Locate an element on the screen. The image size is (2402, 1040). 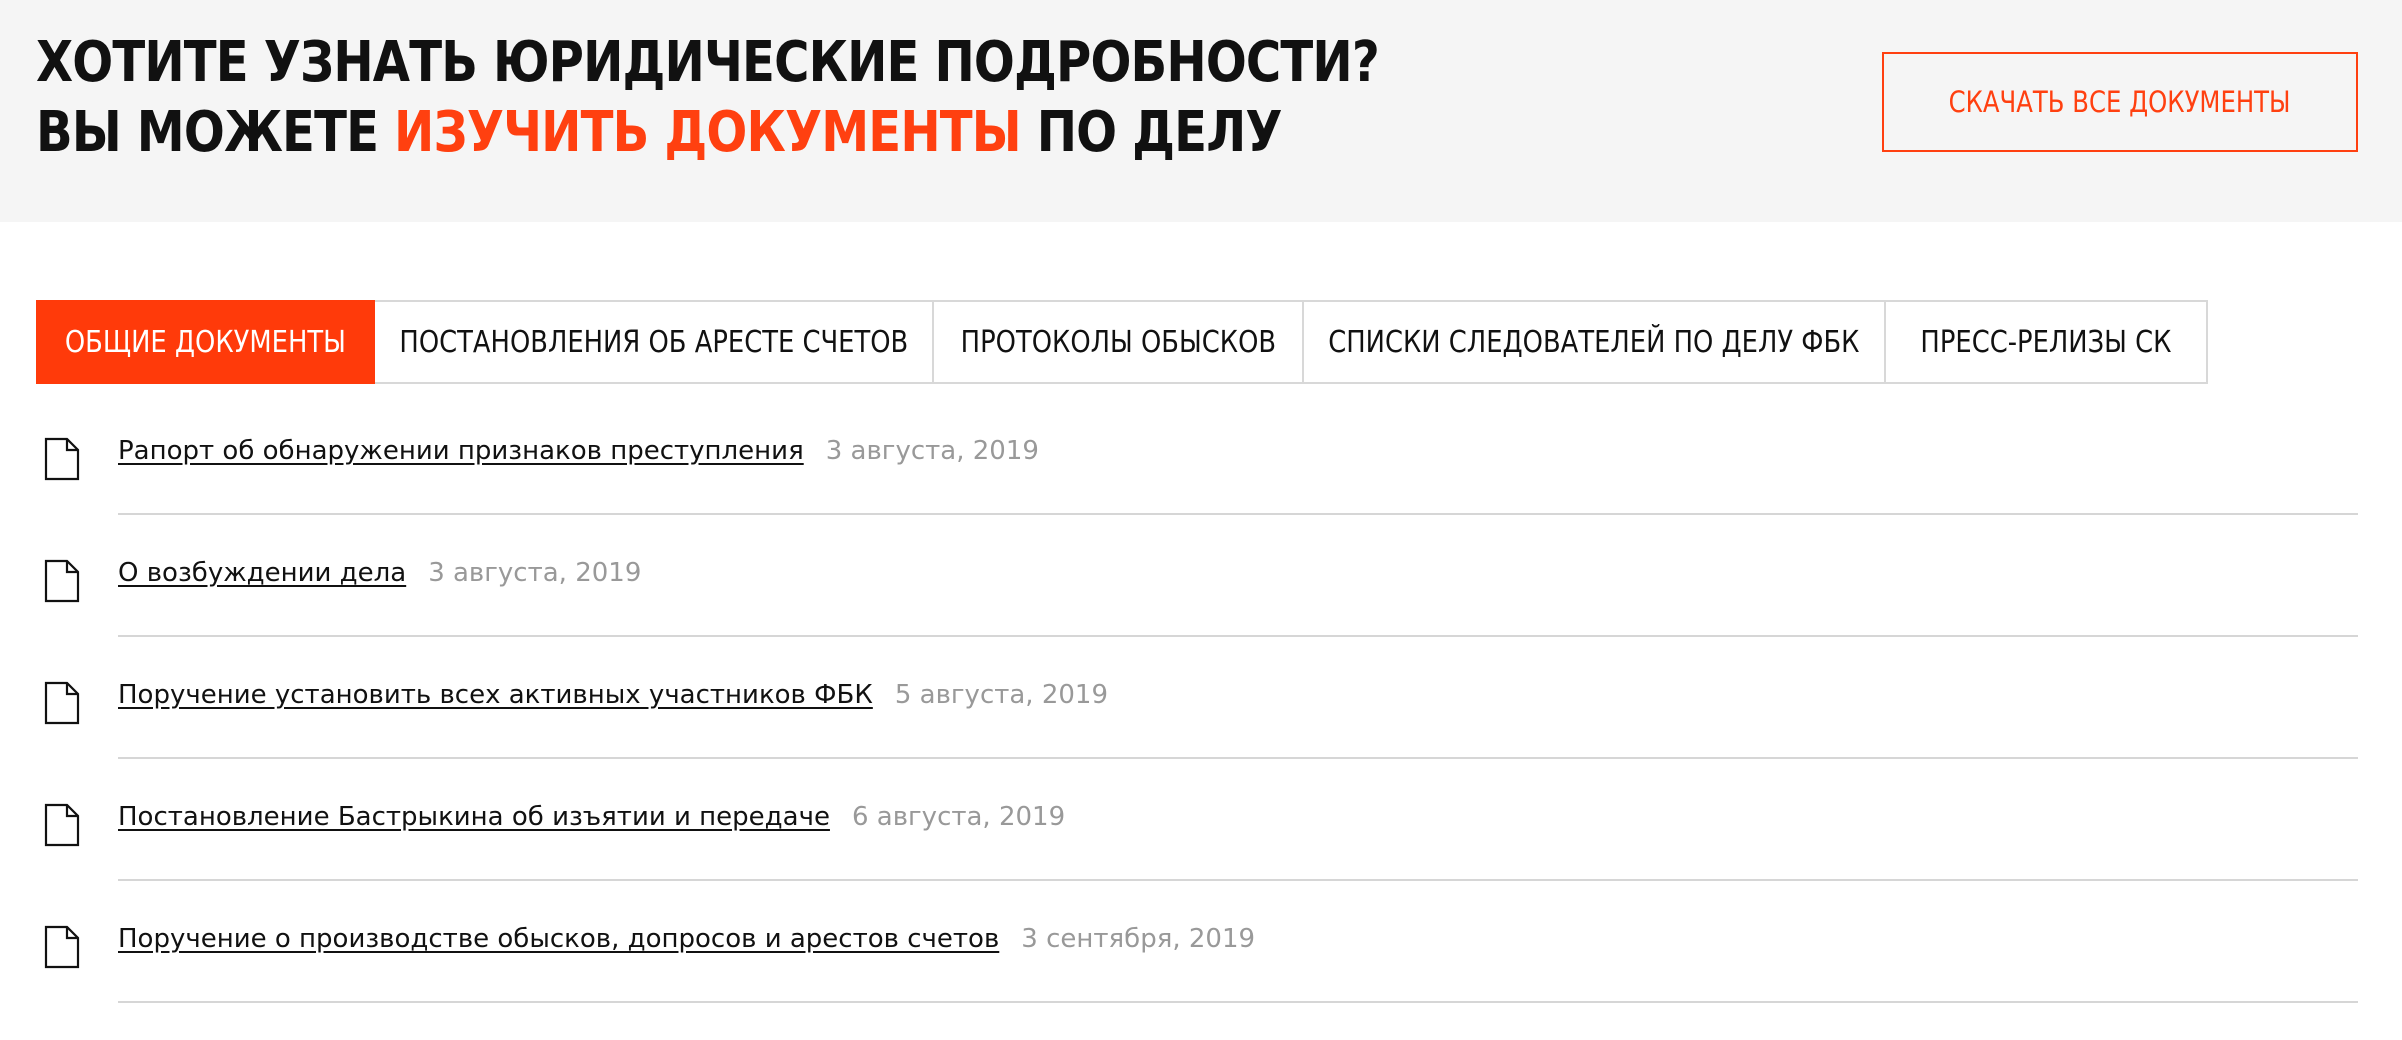
document-link: О возбуждении дела is located at coordinates (262, 573).